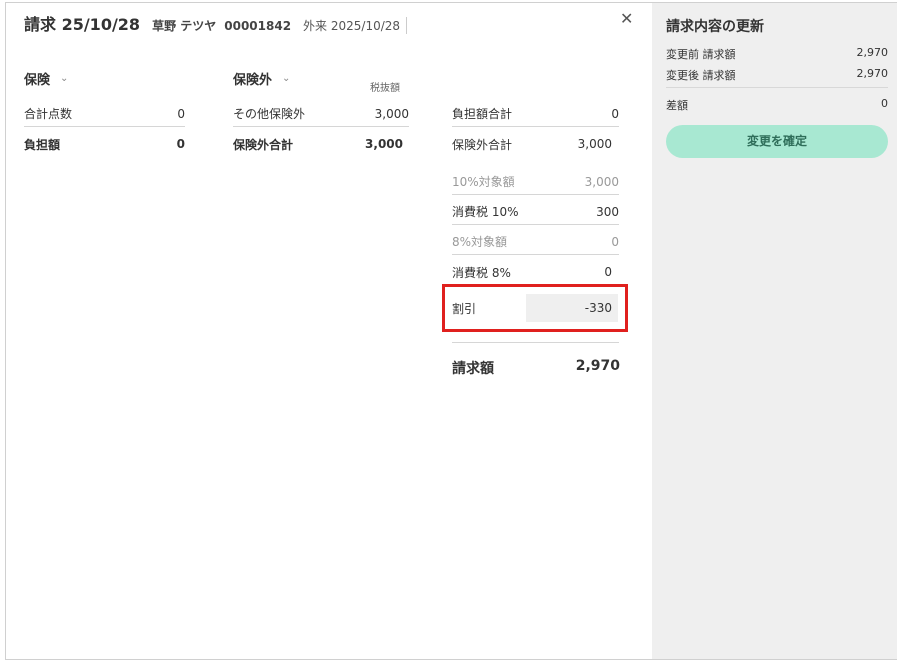  I want to click on difference-label: 差額, so click(677, 105).